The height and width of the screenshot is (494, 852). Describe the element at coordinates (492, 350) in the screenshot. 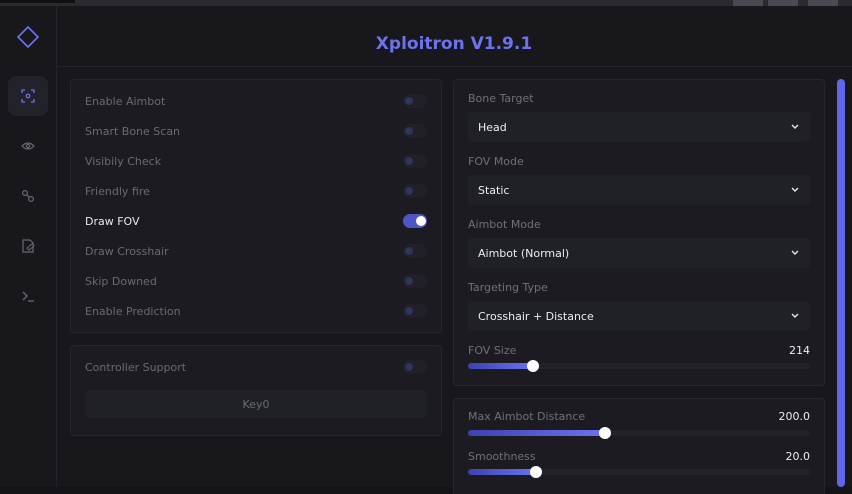

I see `fov-size-label: FOV Size` at that location.